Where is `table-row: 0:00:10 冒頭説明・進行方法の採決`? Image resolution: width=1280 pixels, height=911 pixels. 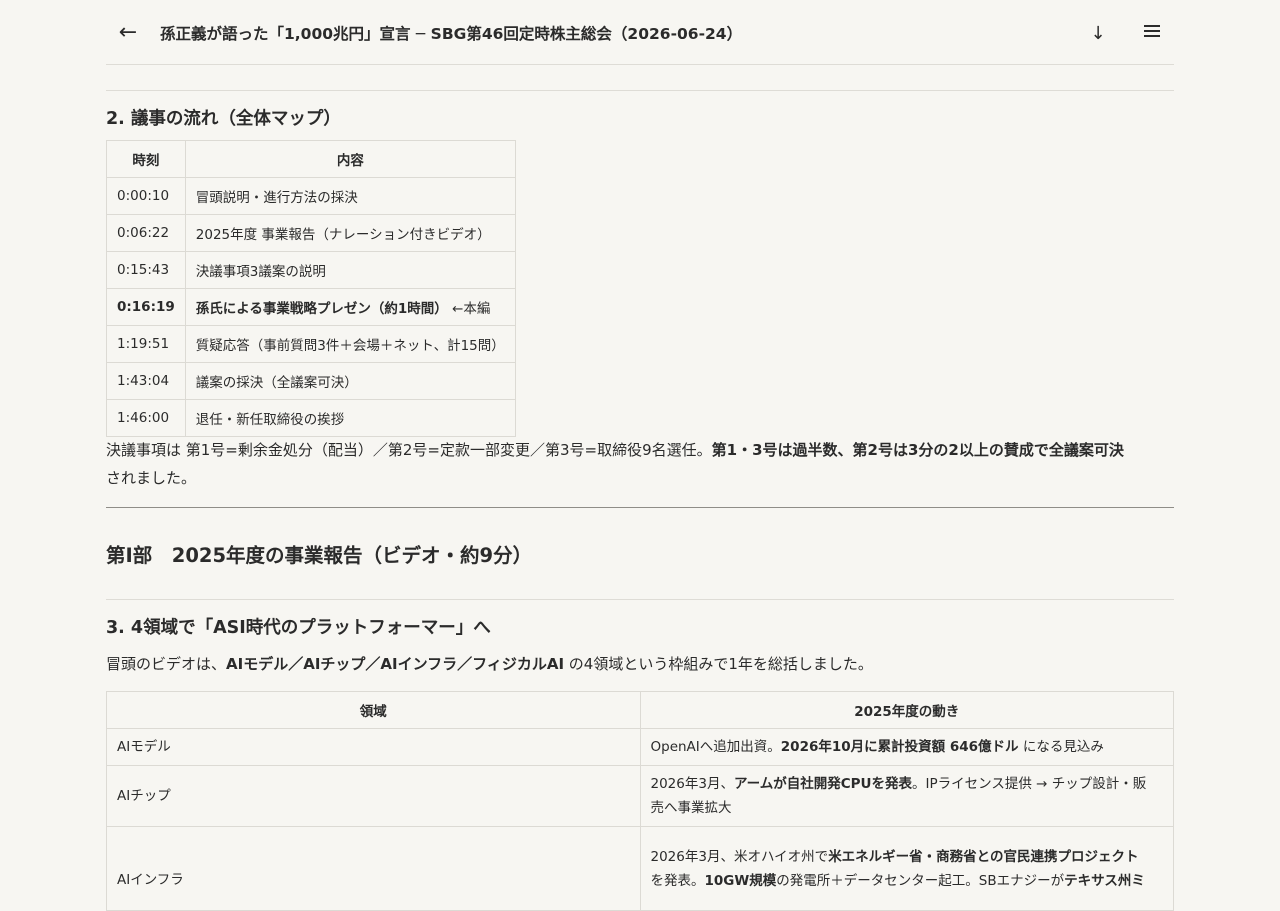 table-row: 0:00:10 冒頭説明・進行方法の採決 is located at coordinates (311, 196).